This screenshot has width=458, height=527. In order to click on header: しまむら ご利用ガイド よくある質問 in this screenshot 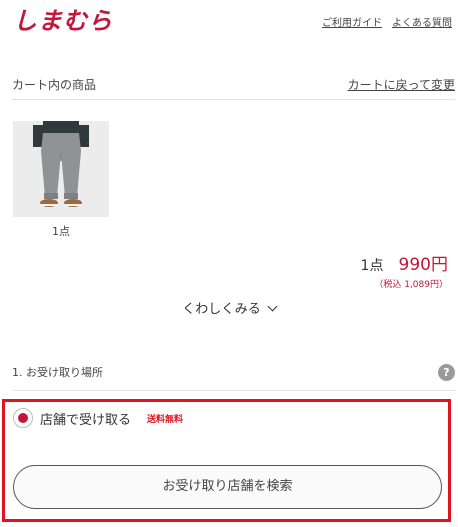, I will do `click(229, 25)`.